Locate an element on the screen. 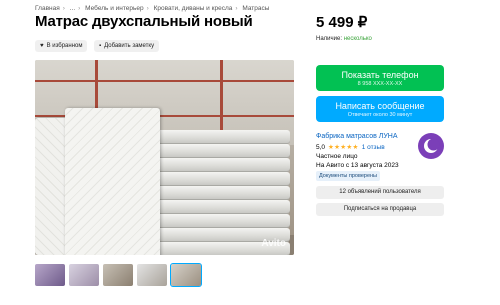 The image size is (500, 305). heart-icon: ♥ is located at coordinates (42, 46).